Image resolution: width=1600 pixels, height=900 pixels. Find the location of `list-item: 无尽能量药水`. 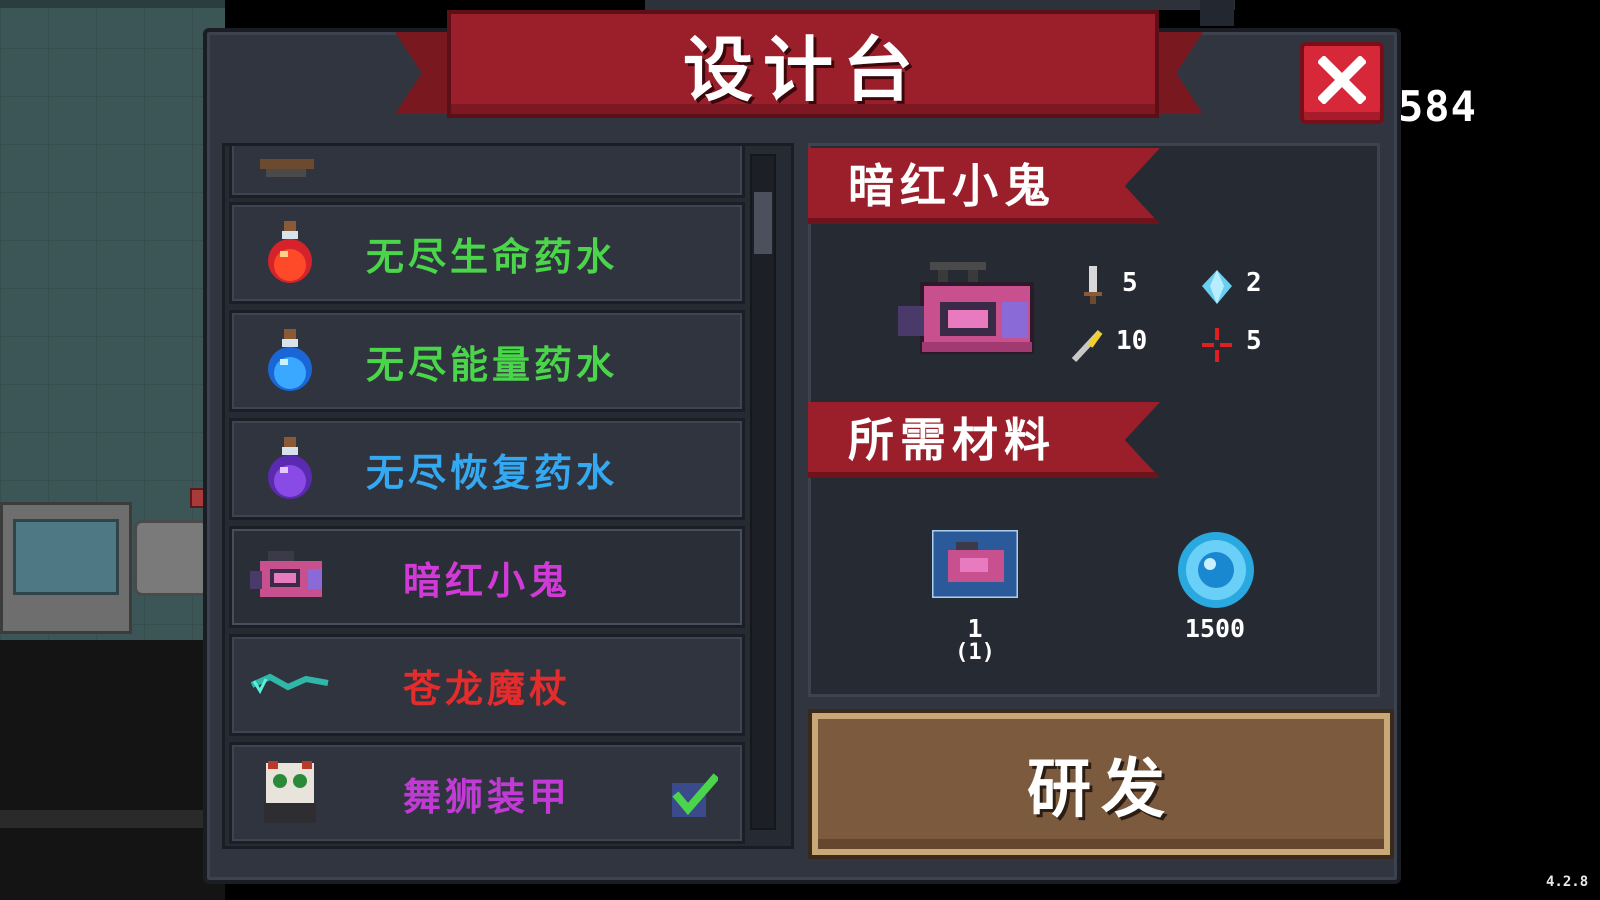

list-item: 无尽能量药水 is located at coordinates (487, 361).